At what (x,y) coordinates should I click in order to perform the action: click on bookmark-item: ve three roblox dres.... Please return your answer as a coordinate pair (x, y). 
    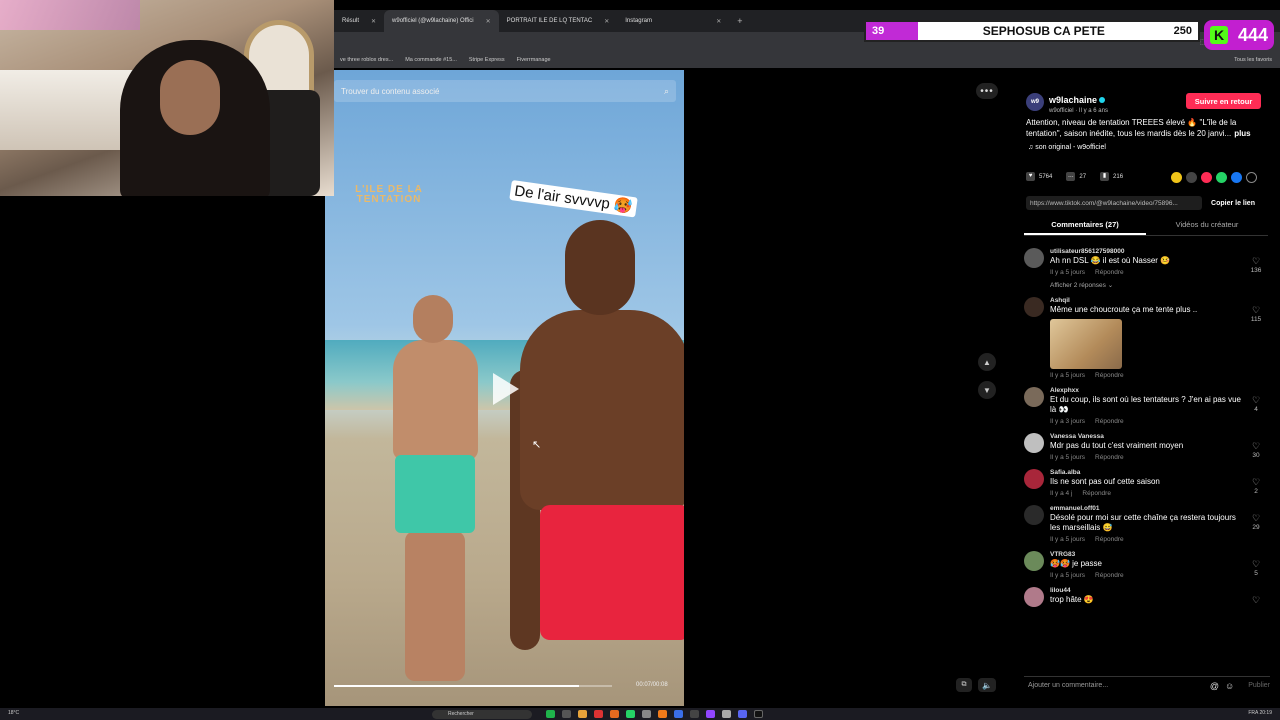
    Looking at the image, I should click on (366, 60).